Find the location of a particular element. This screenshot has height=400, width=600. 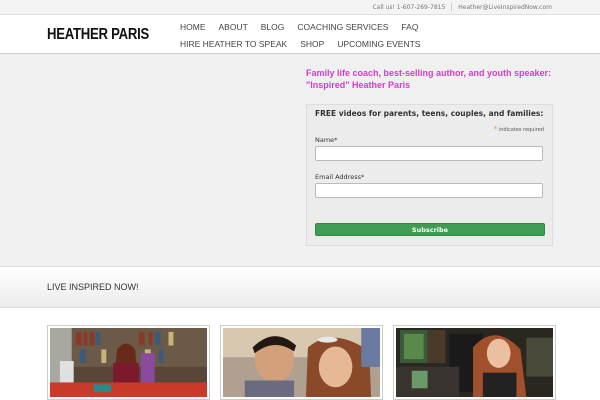

nav-item-coaching-services: COACHING SERVICES is located at coordinates (342, 27).